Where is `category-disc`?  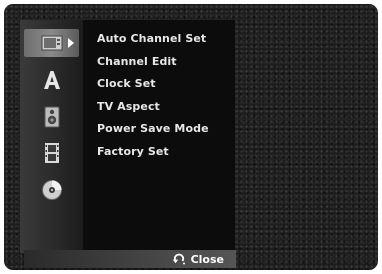
category-disc is located at coordinates (51, 190).